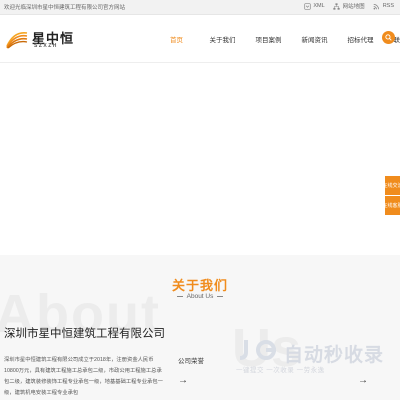  I want to click on welcome-text: 欢迎光临深圳市星中恒建筑工程有限公司官方网站, so click(65, 8).